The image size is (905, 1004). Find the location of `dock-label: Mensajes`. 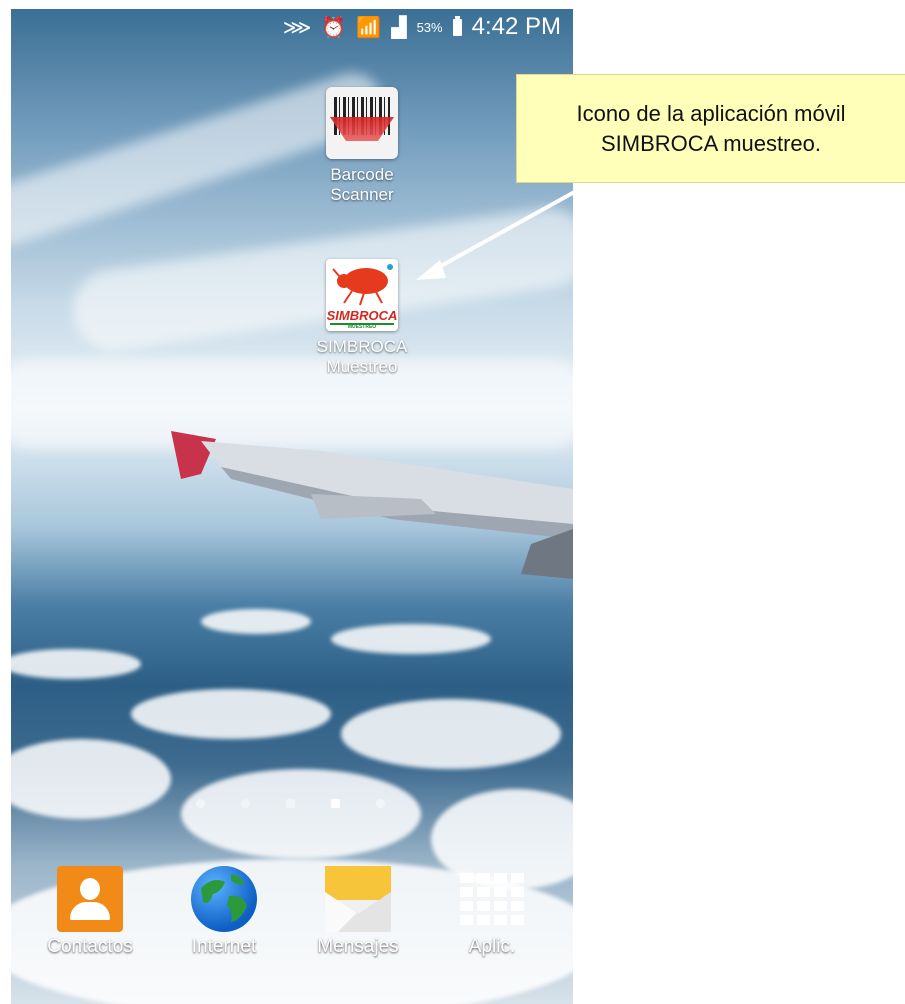

dock-label: Mensajes is located at coordinates (358, 946).